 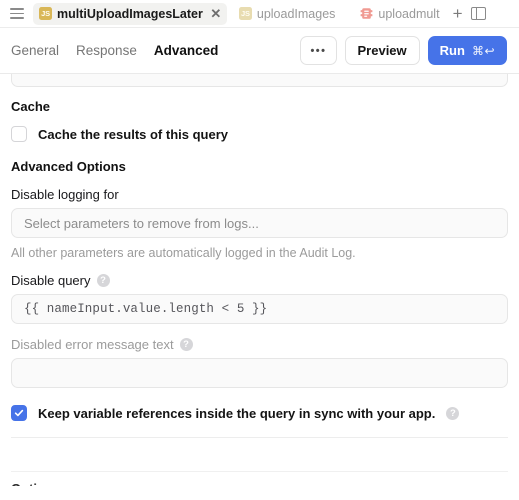 I want to click on tab-label: multiUploadImagesLater, so click(x=130, y=13).